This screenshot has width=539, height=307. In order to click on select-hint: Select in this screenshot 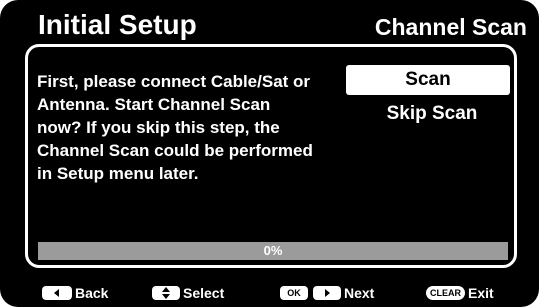, I will do `click(188, 293)`.